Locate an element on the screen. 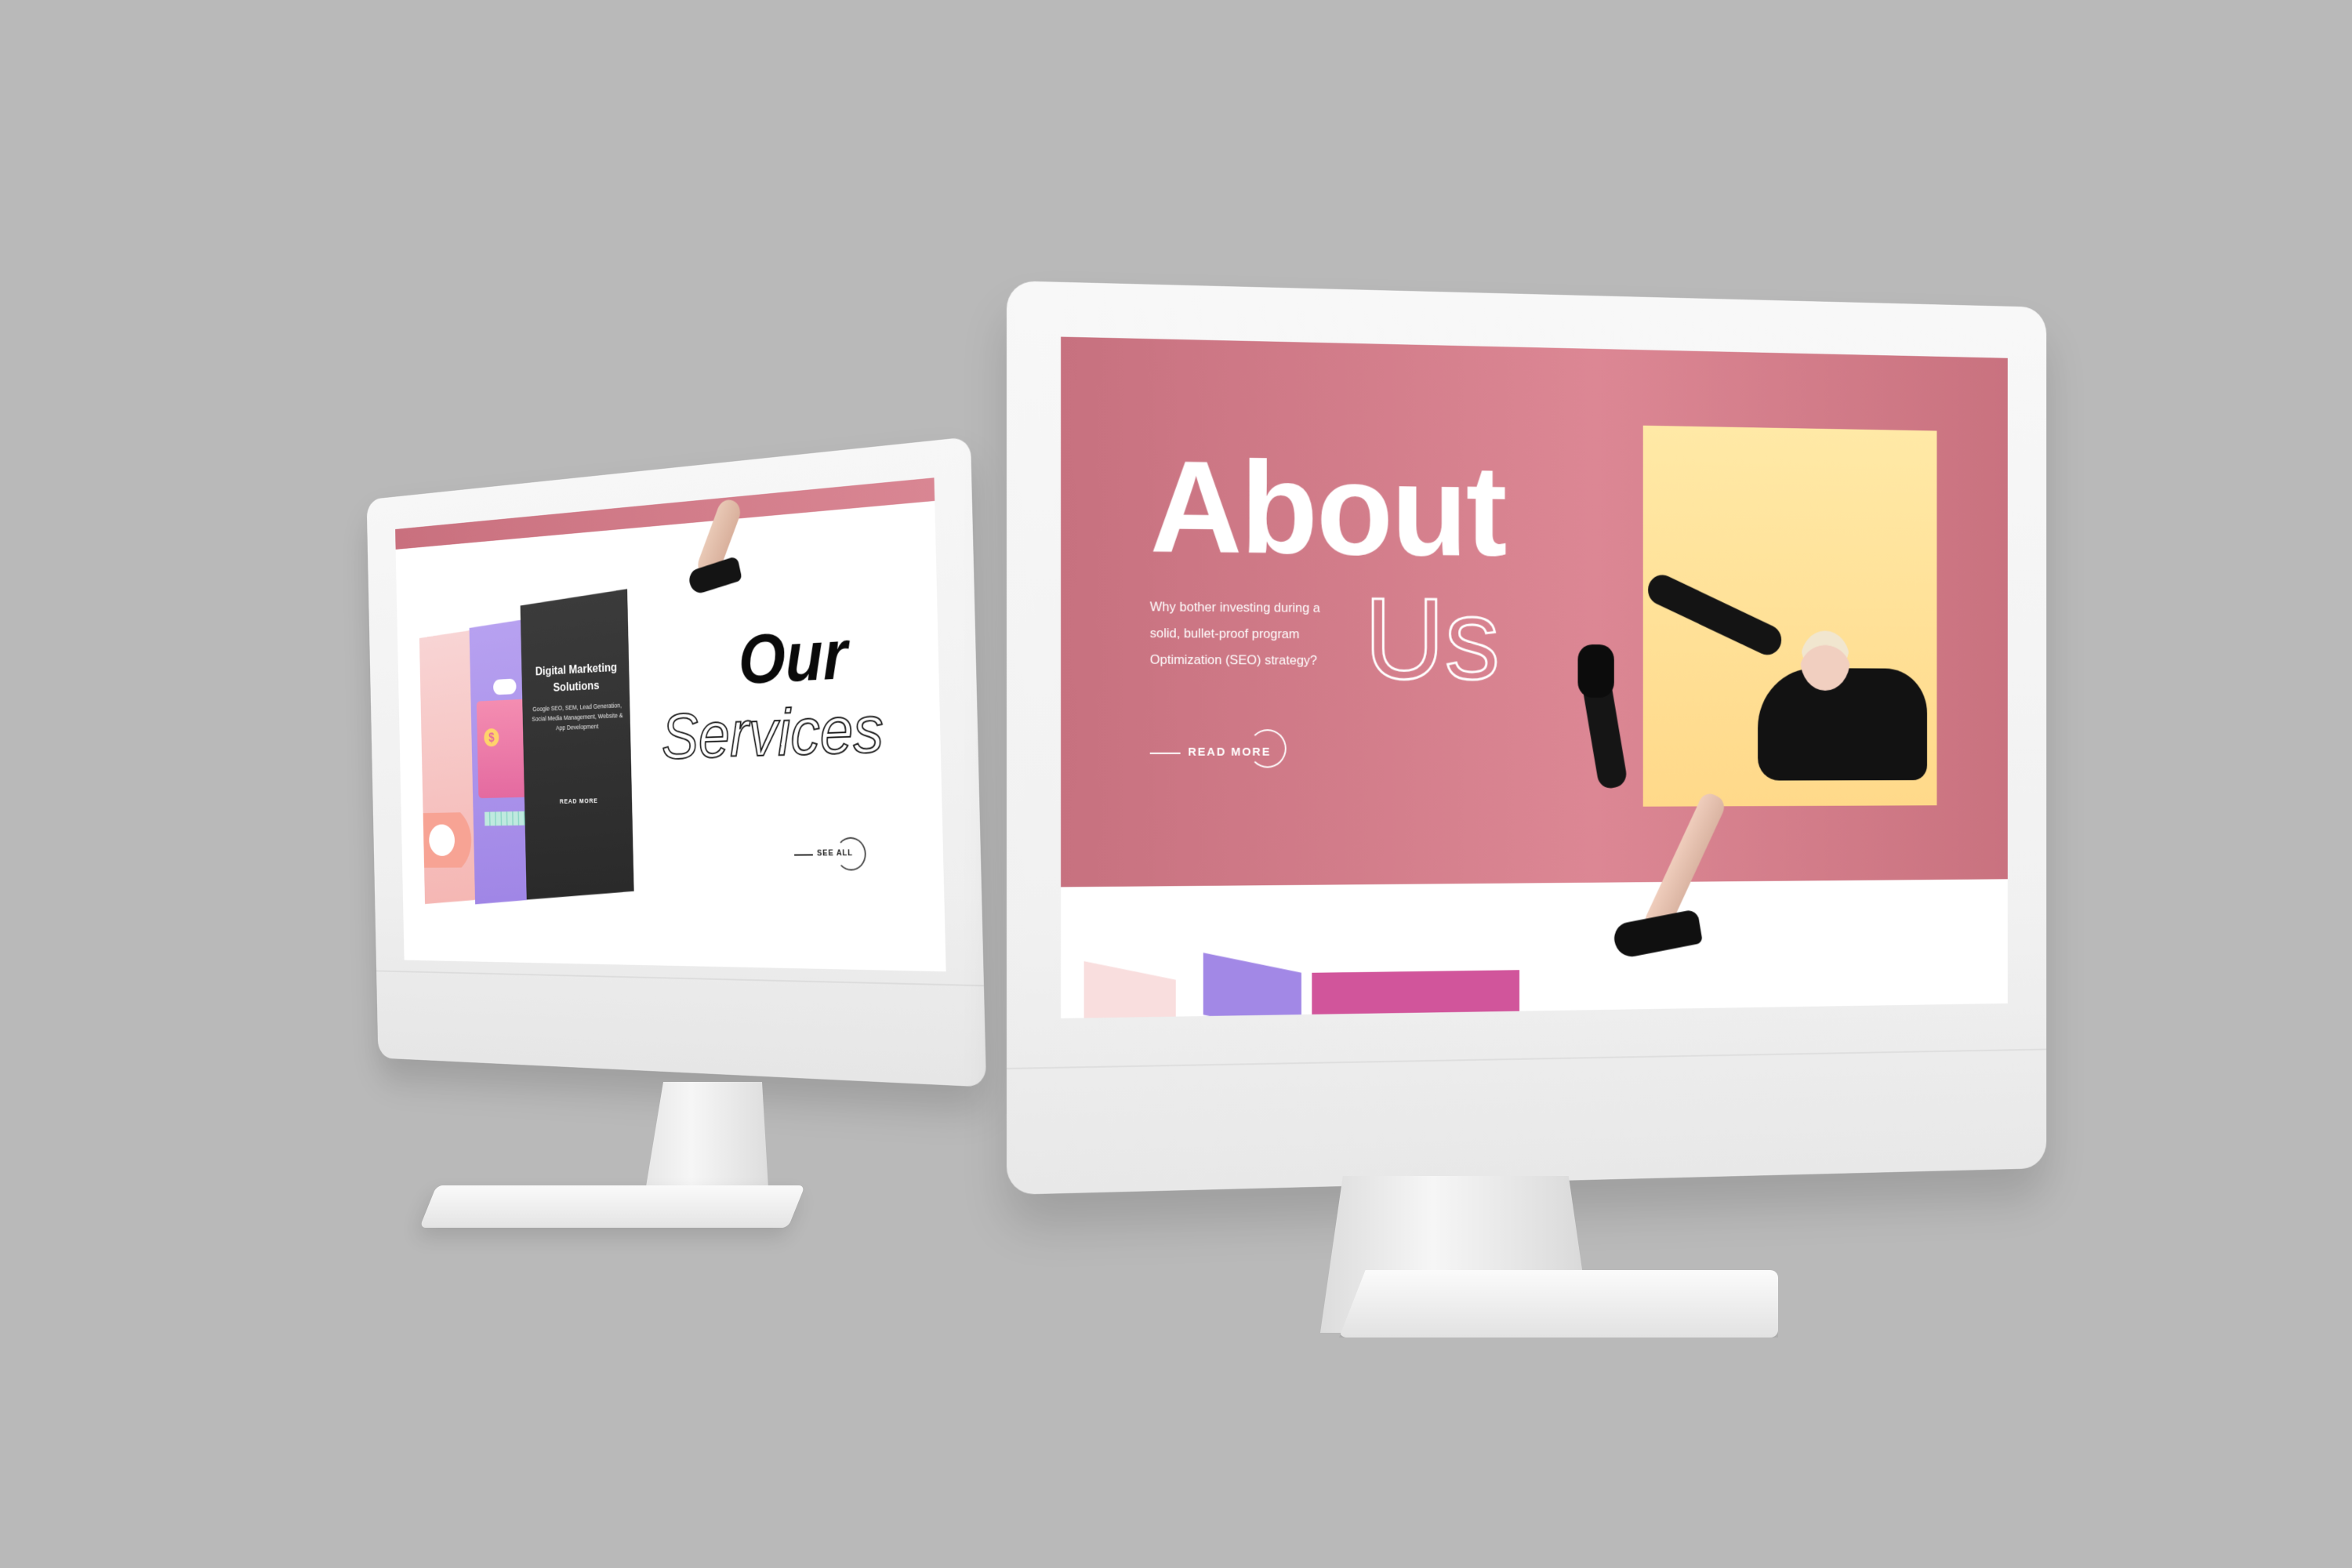 This screenshot has width=2352, height=1568. read-more-circle-icon is located at coordinates (1267, 748).